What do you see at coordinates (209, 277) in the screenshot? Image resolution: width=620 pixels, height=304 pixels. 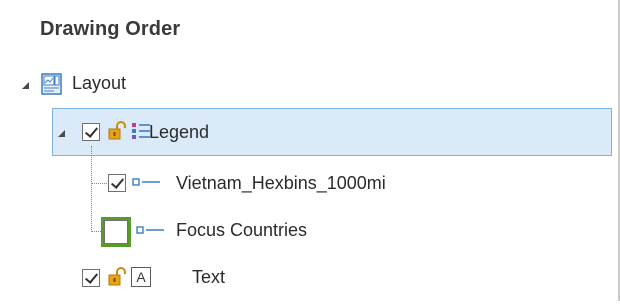 I see `text-label: Text` at bounding box center [209, 277].